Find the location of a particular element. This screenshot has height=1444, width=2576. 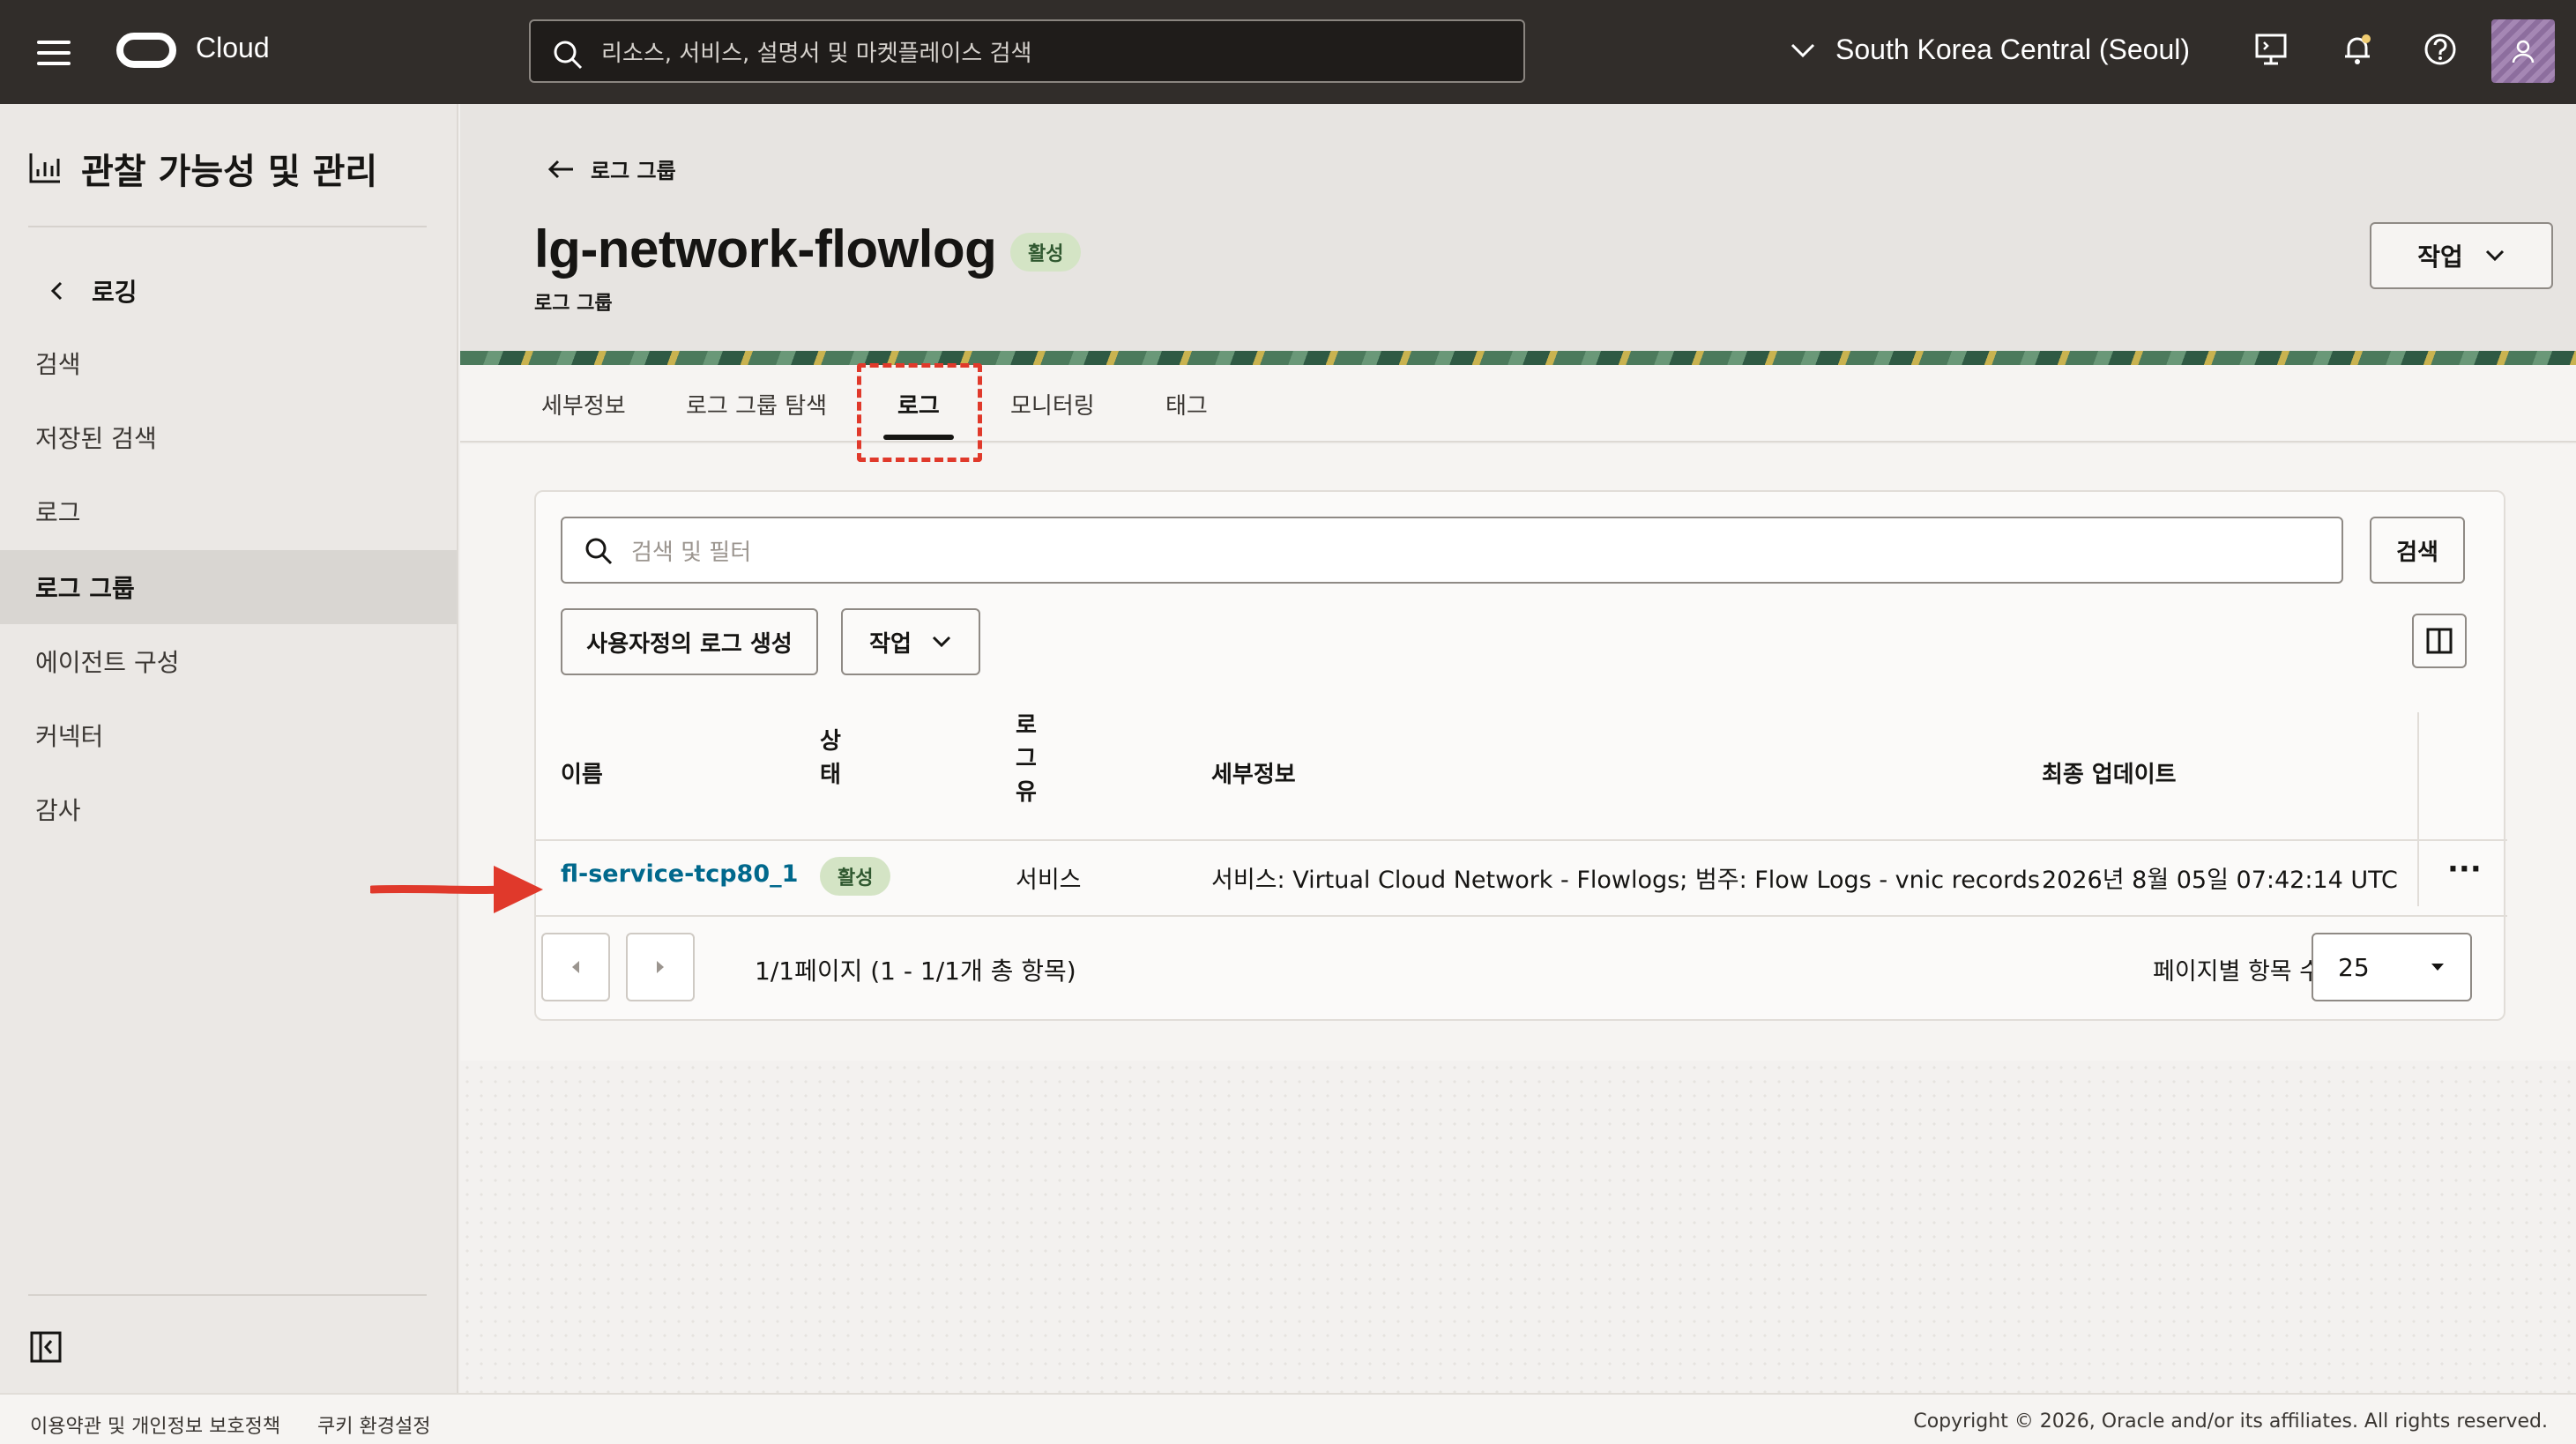

sidebar-item-label: 저장된 검색 is located at coordinates (96, 438).